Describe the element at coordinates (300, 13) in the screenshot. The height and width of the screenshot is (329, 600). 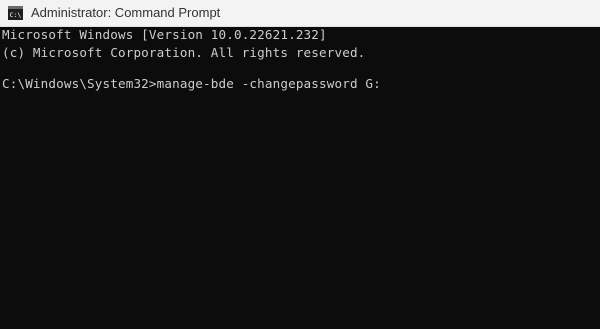
I see `title-bar: C:\ Administrator: Command Prompt` at that location.